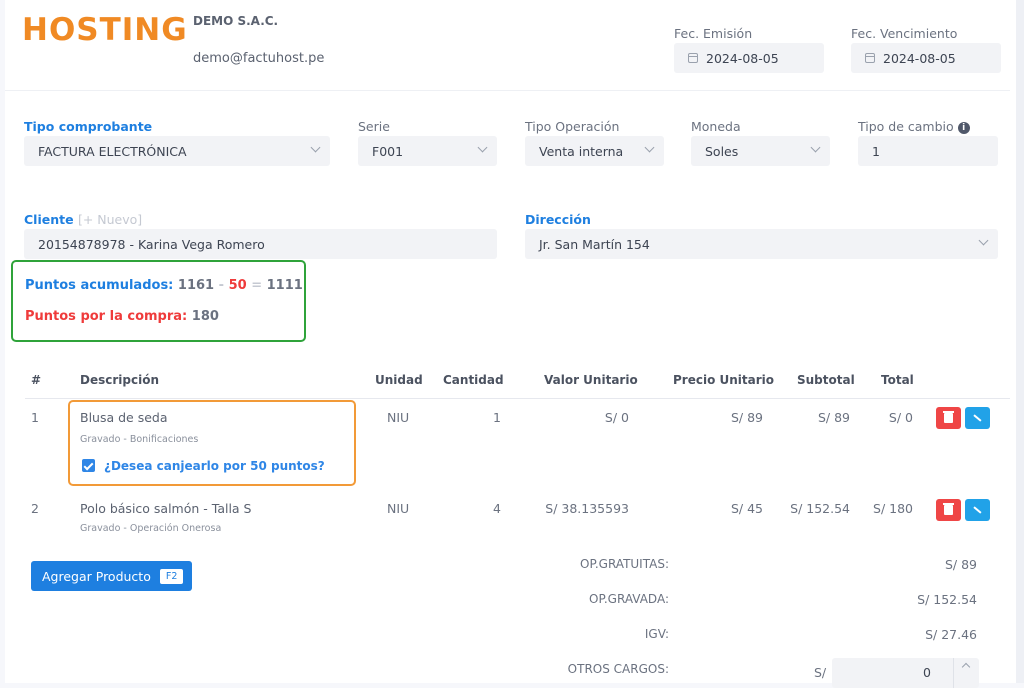 Image resolution: width=1024 pixels, height=688 pixels. I want to click on page-edge, so click(1020, 341).